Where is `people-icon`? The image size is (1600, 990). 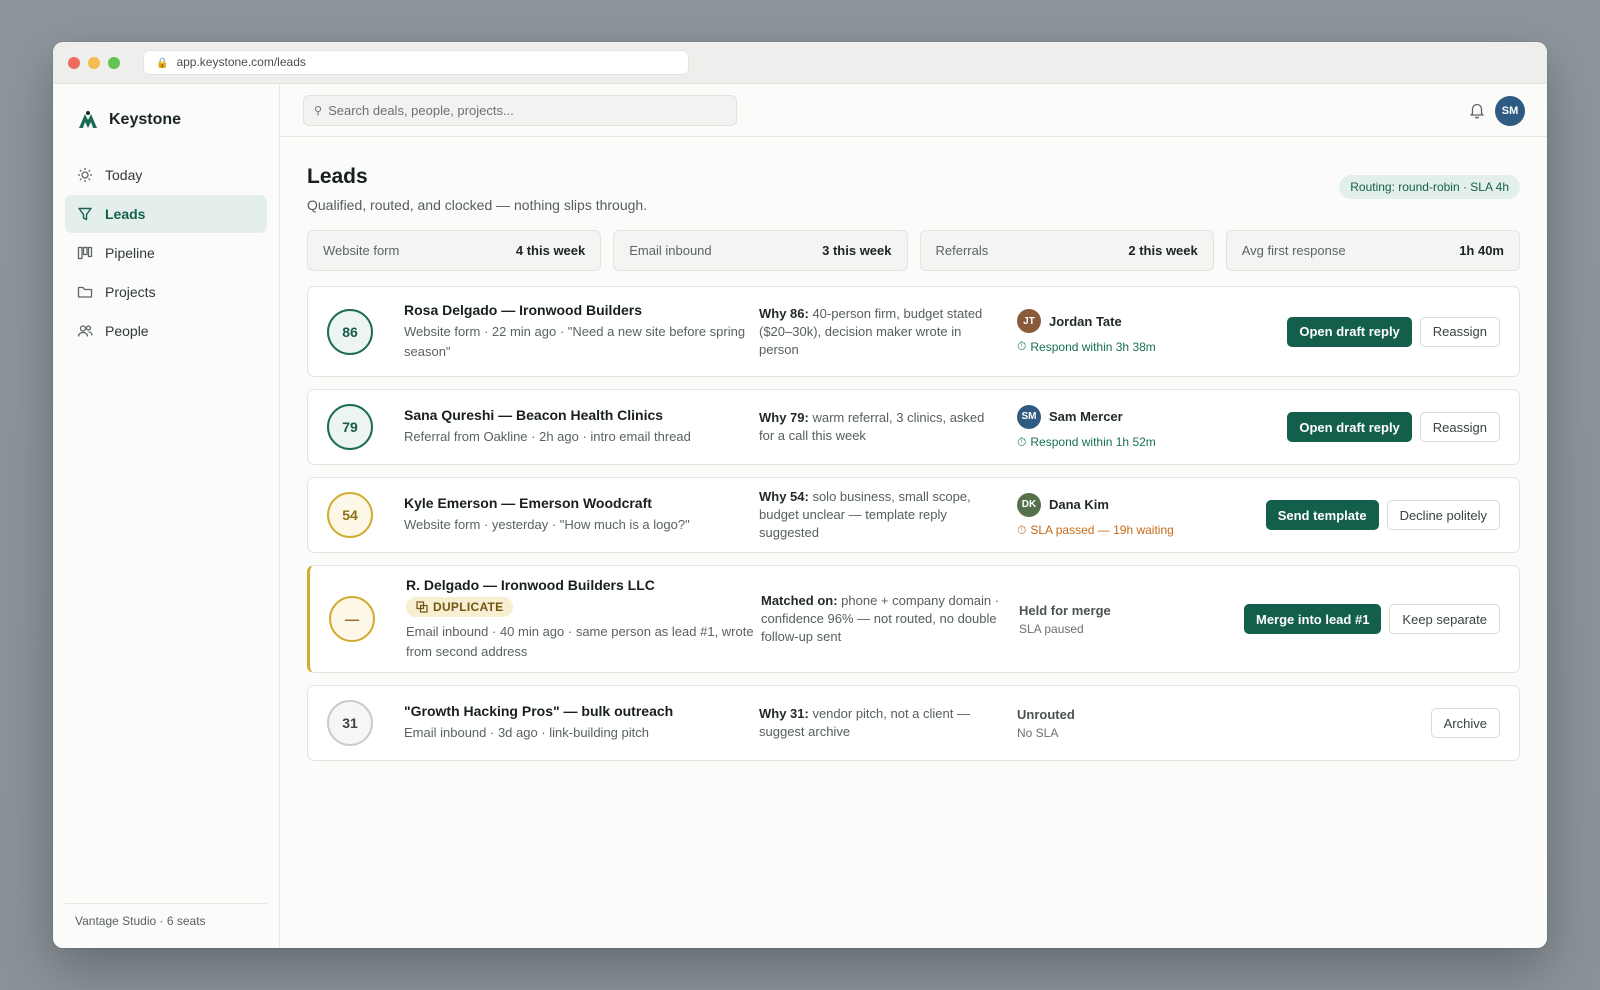
people-icon is located at coordinates (85, 331).